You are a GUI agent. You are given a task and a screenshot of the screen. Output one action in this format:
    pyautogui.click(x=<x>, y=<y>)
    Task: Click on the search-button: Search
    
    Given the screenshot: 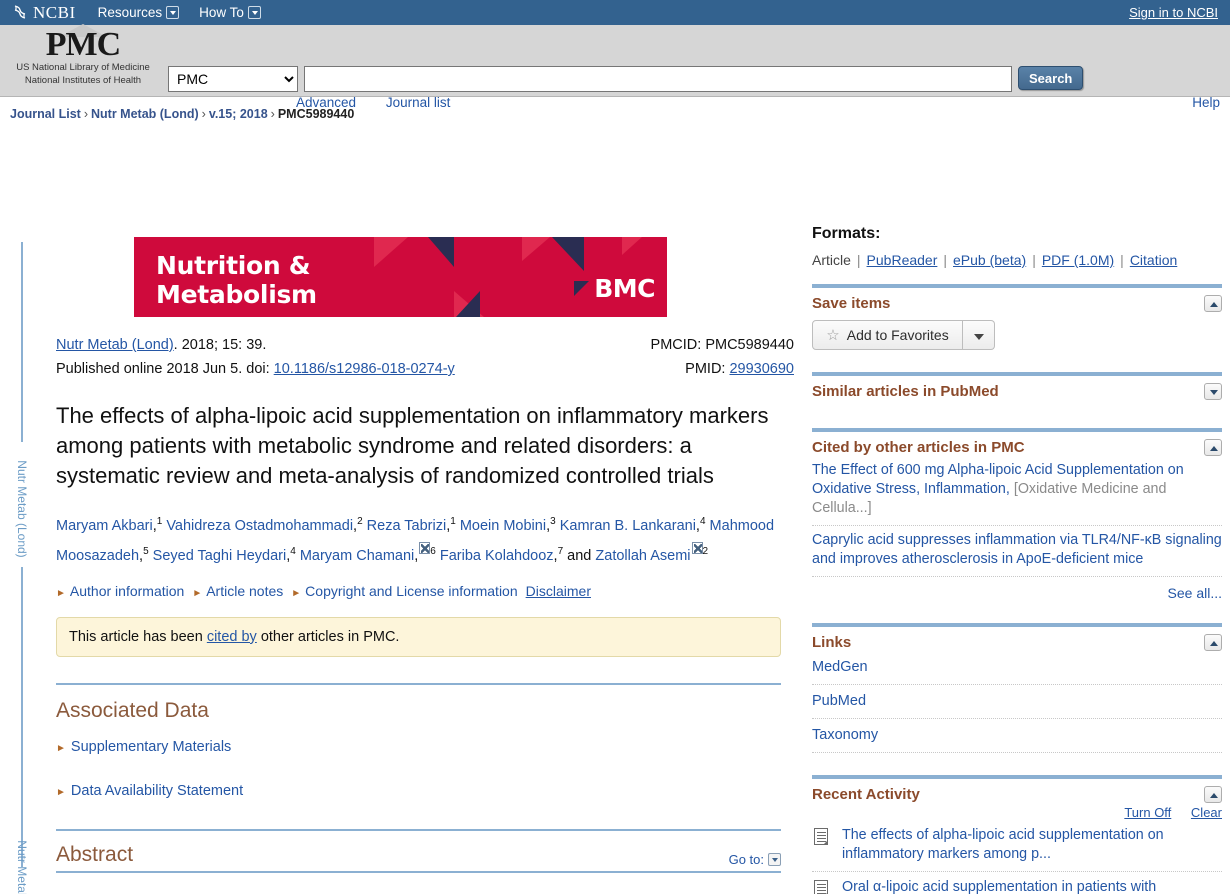 What is the action you would take?
    pyautogui.click(x=1051, y=78)
    